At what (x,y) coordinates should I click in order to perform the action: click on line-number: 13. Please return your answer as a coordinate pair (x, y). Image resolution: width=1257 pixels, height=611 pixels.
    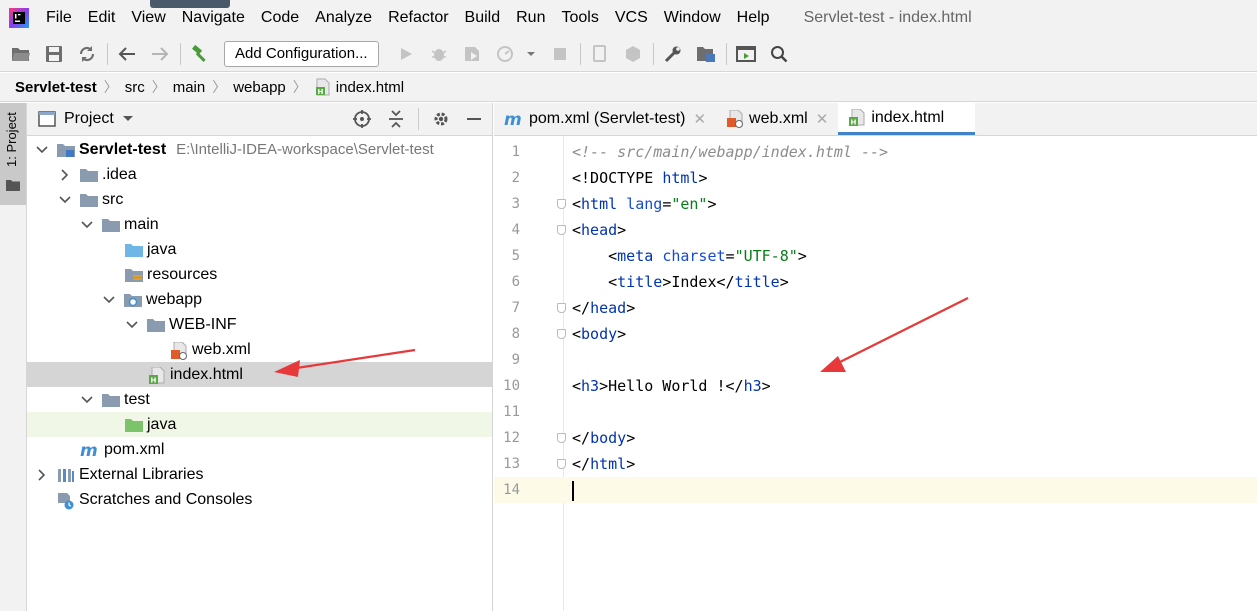
    Looking at the image, I should click on (511, 464).